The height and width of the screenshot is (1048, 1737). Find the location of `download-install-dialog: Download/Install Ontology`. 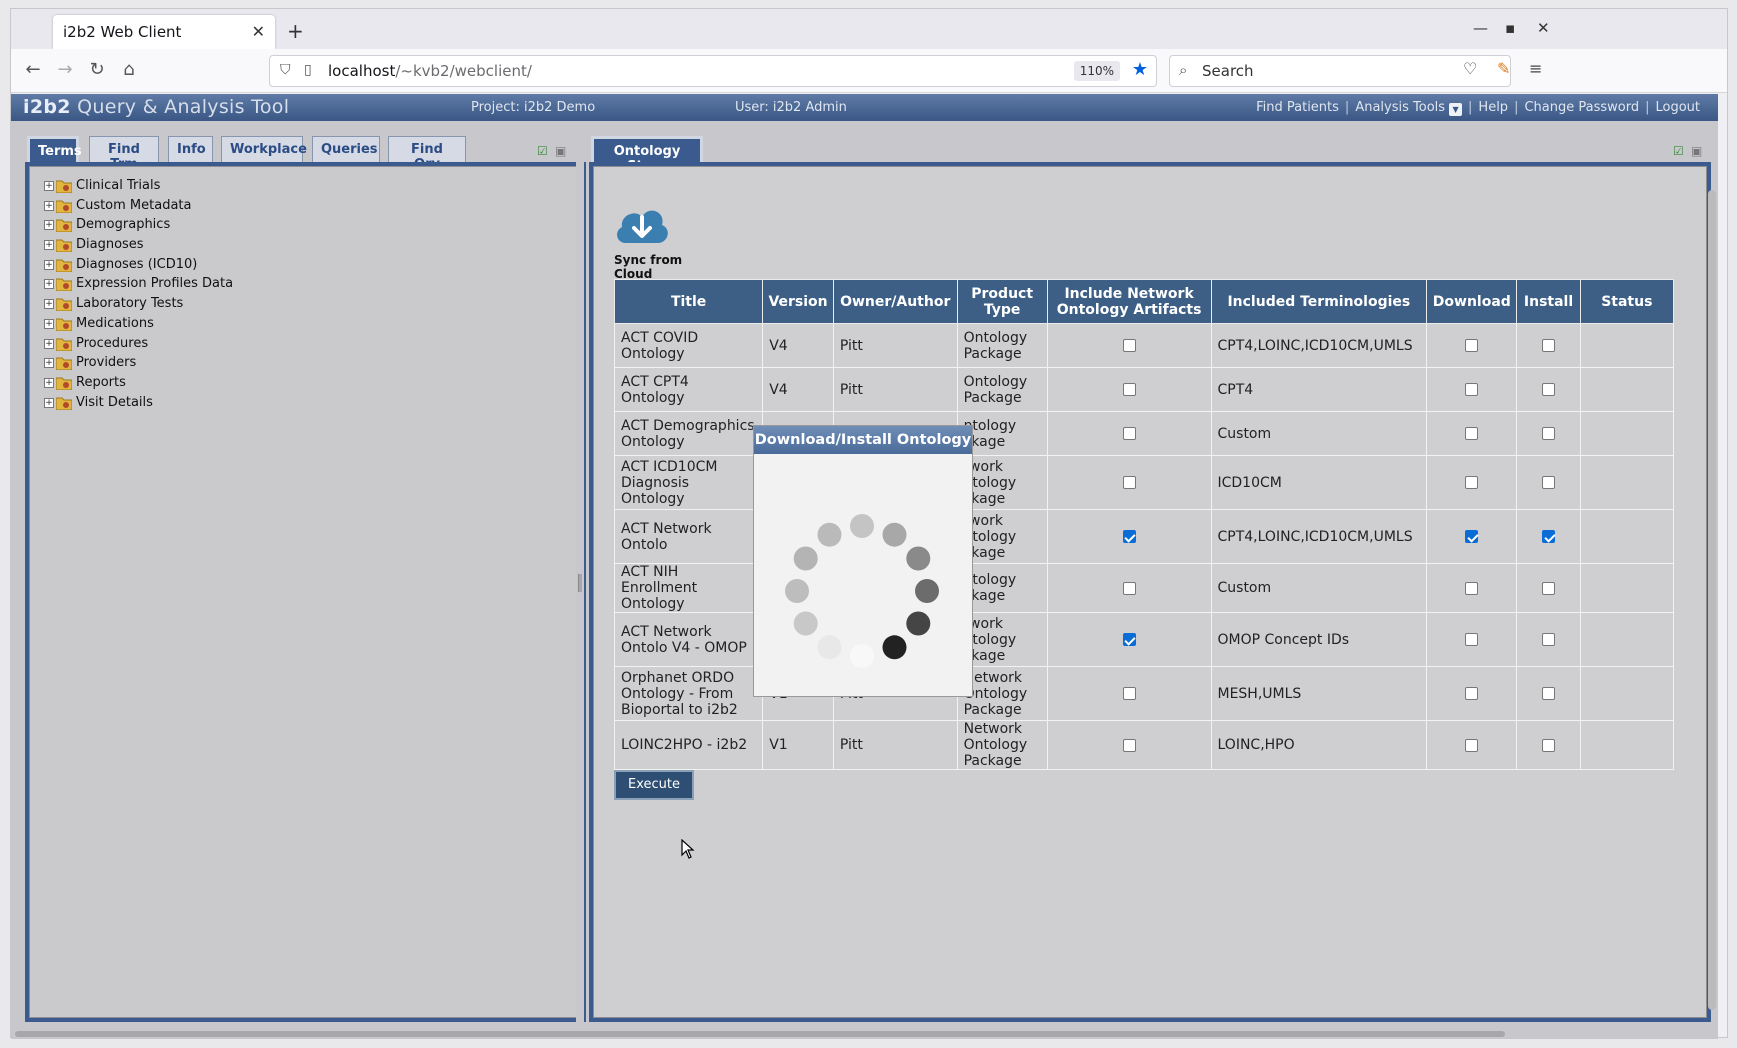

download-install-dialog: Download/Install Ontology is located at coordinates (863, 561).